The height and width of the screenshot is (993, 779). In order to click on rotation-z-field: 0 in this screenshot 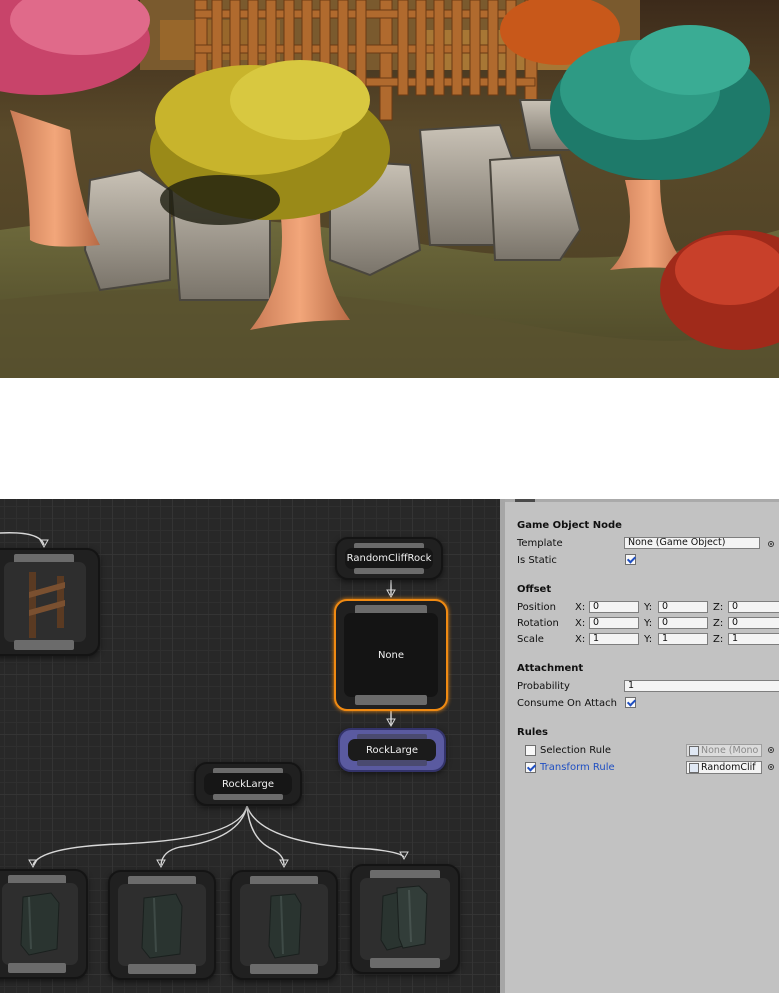, I will do `click(753, 623)`.